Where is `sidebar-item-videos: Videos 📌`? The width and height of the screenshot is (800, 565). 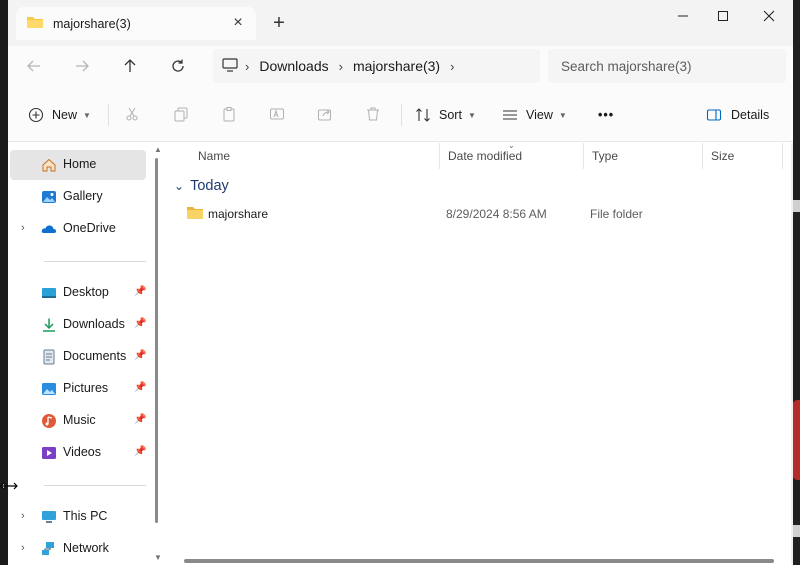
sidebar-item-videos: Videos 📌 is located at coordinates (78, 453).